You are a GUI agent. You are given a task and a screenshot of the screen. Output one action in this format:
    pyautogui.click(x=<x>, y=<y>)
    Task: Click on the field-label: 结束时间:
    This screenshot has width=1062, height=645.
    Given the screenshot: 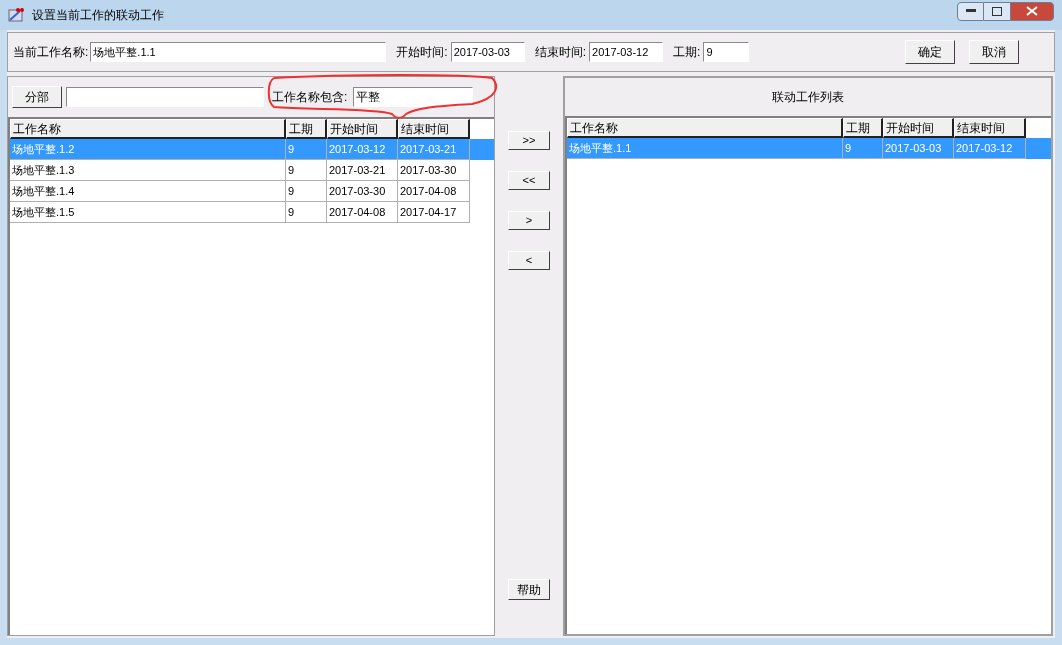 What is the action you would take?
    pyautogui.click(x=560, y=52)
    